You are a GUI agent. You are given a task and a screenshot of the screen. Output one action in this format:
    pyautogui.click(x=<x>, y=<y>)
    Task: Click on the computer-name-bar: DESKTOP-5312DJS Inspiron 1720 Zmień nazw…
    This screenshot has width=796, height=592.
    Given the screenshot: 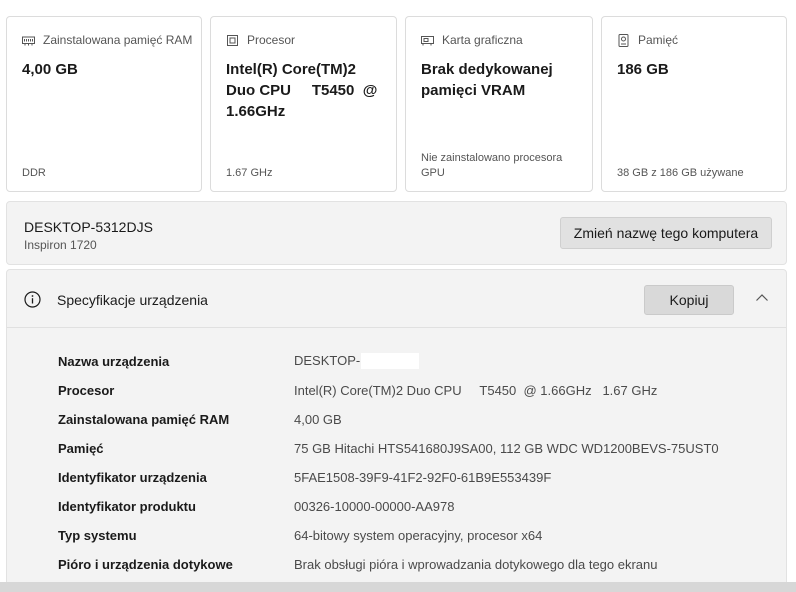 What is the action you would take?
    pyautogui.click(x=396, y=233)
    